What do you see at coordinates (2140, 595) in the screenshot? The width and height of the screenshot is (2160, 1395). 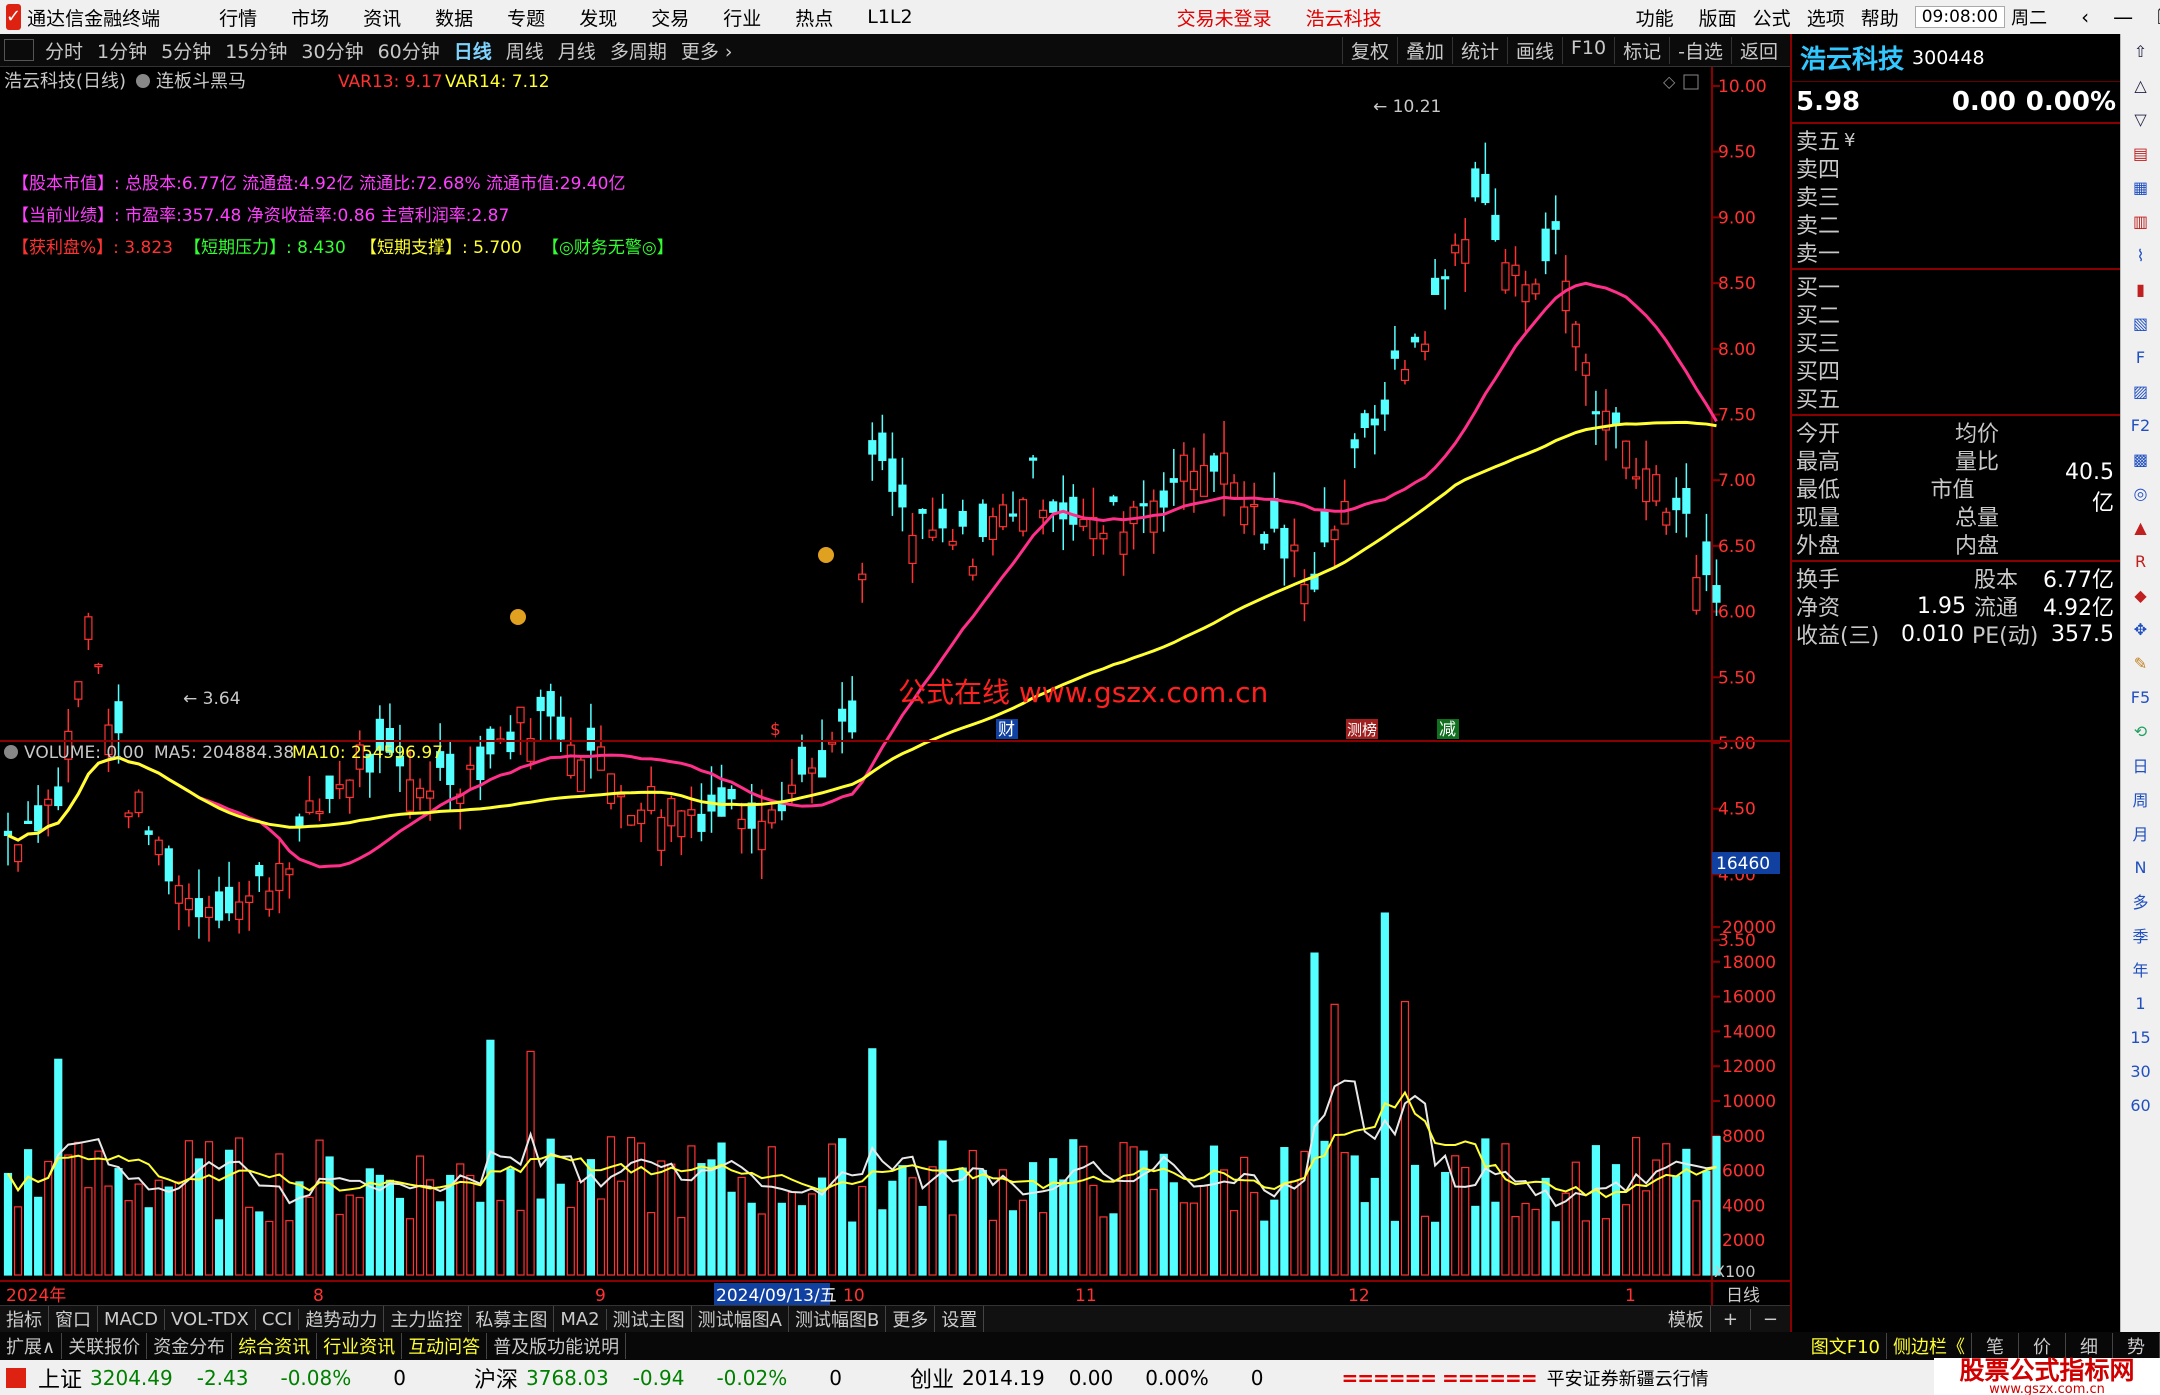 I see `sidebar-pin-icon: ◆` at bounding box center [2140, 595].